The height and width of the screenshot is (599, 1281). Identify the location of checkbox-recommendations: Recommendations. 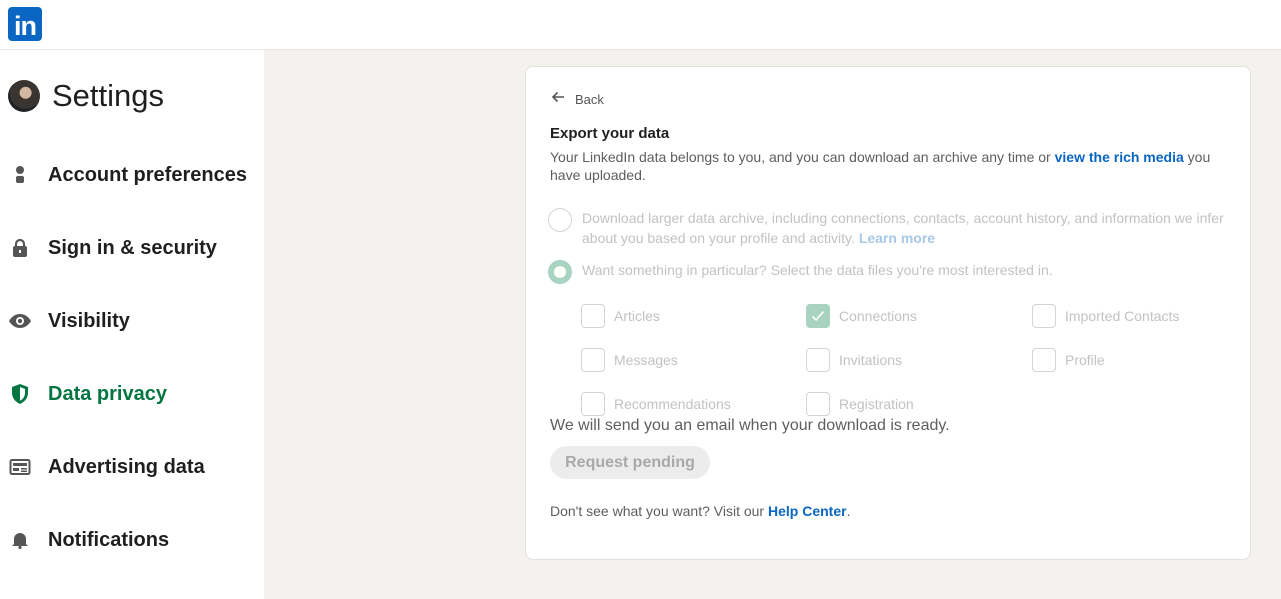
(656, 404).